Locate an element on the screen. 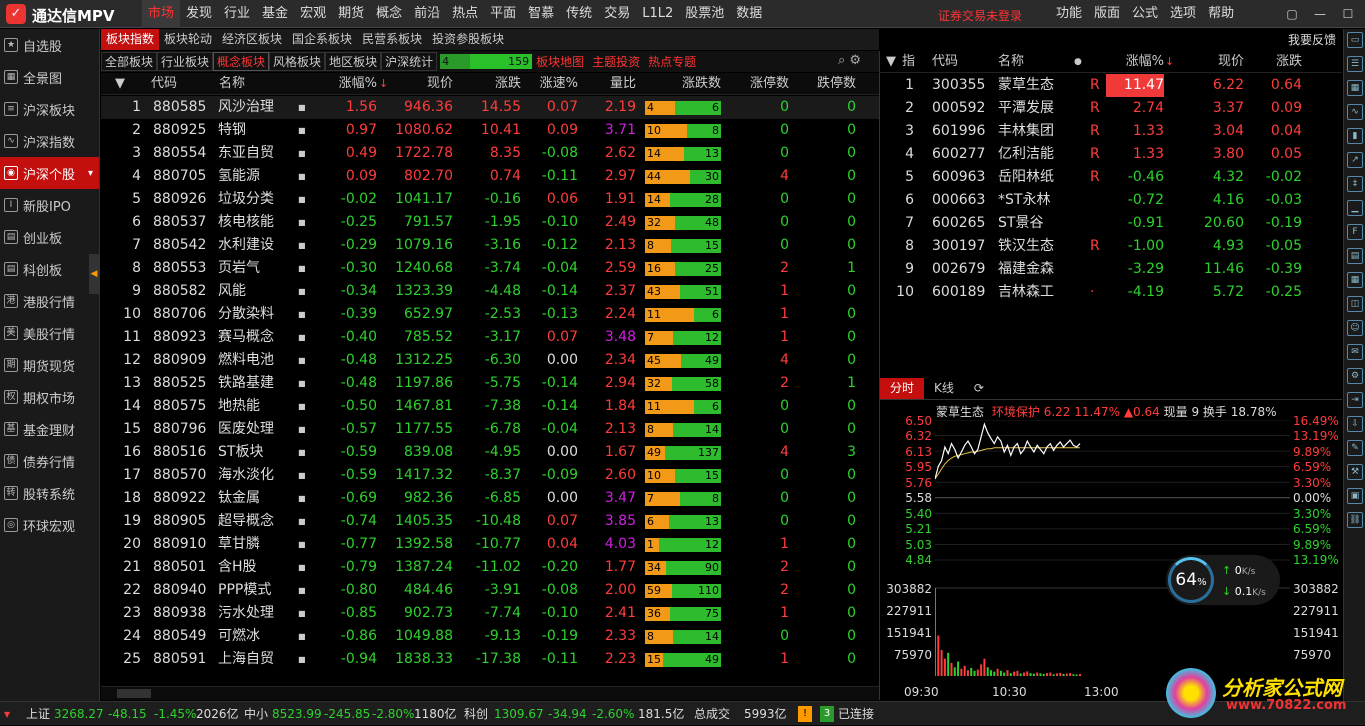 The height and width of the screenshot is (726, 1365). column-header: 涨停数 is located at coordinates (757, 84).